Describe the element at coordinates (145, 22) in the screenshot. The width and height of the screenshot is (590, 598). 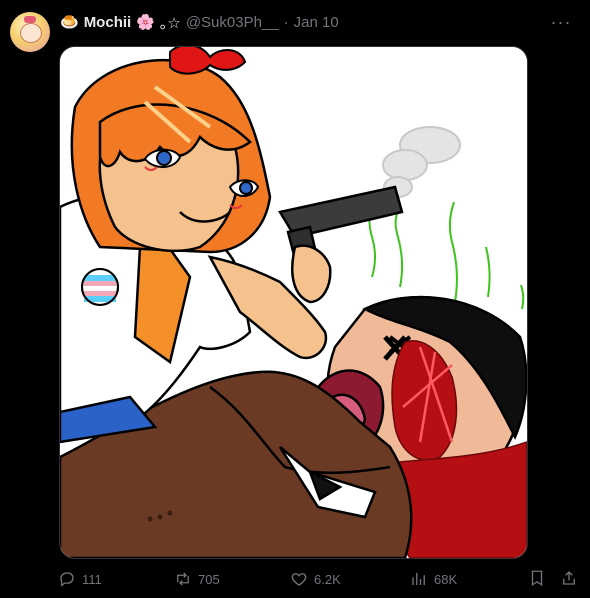
I see `flower-emoji: 🌸` at that location.